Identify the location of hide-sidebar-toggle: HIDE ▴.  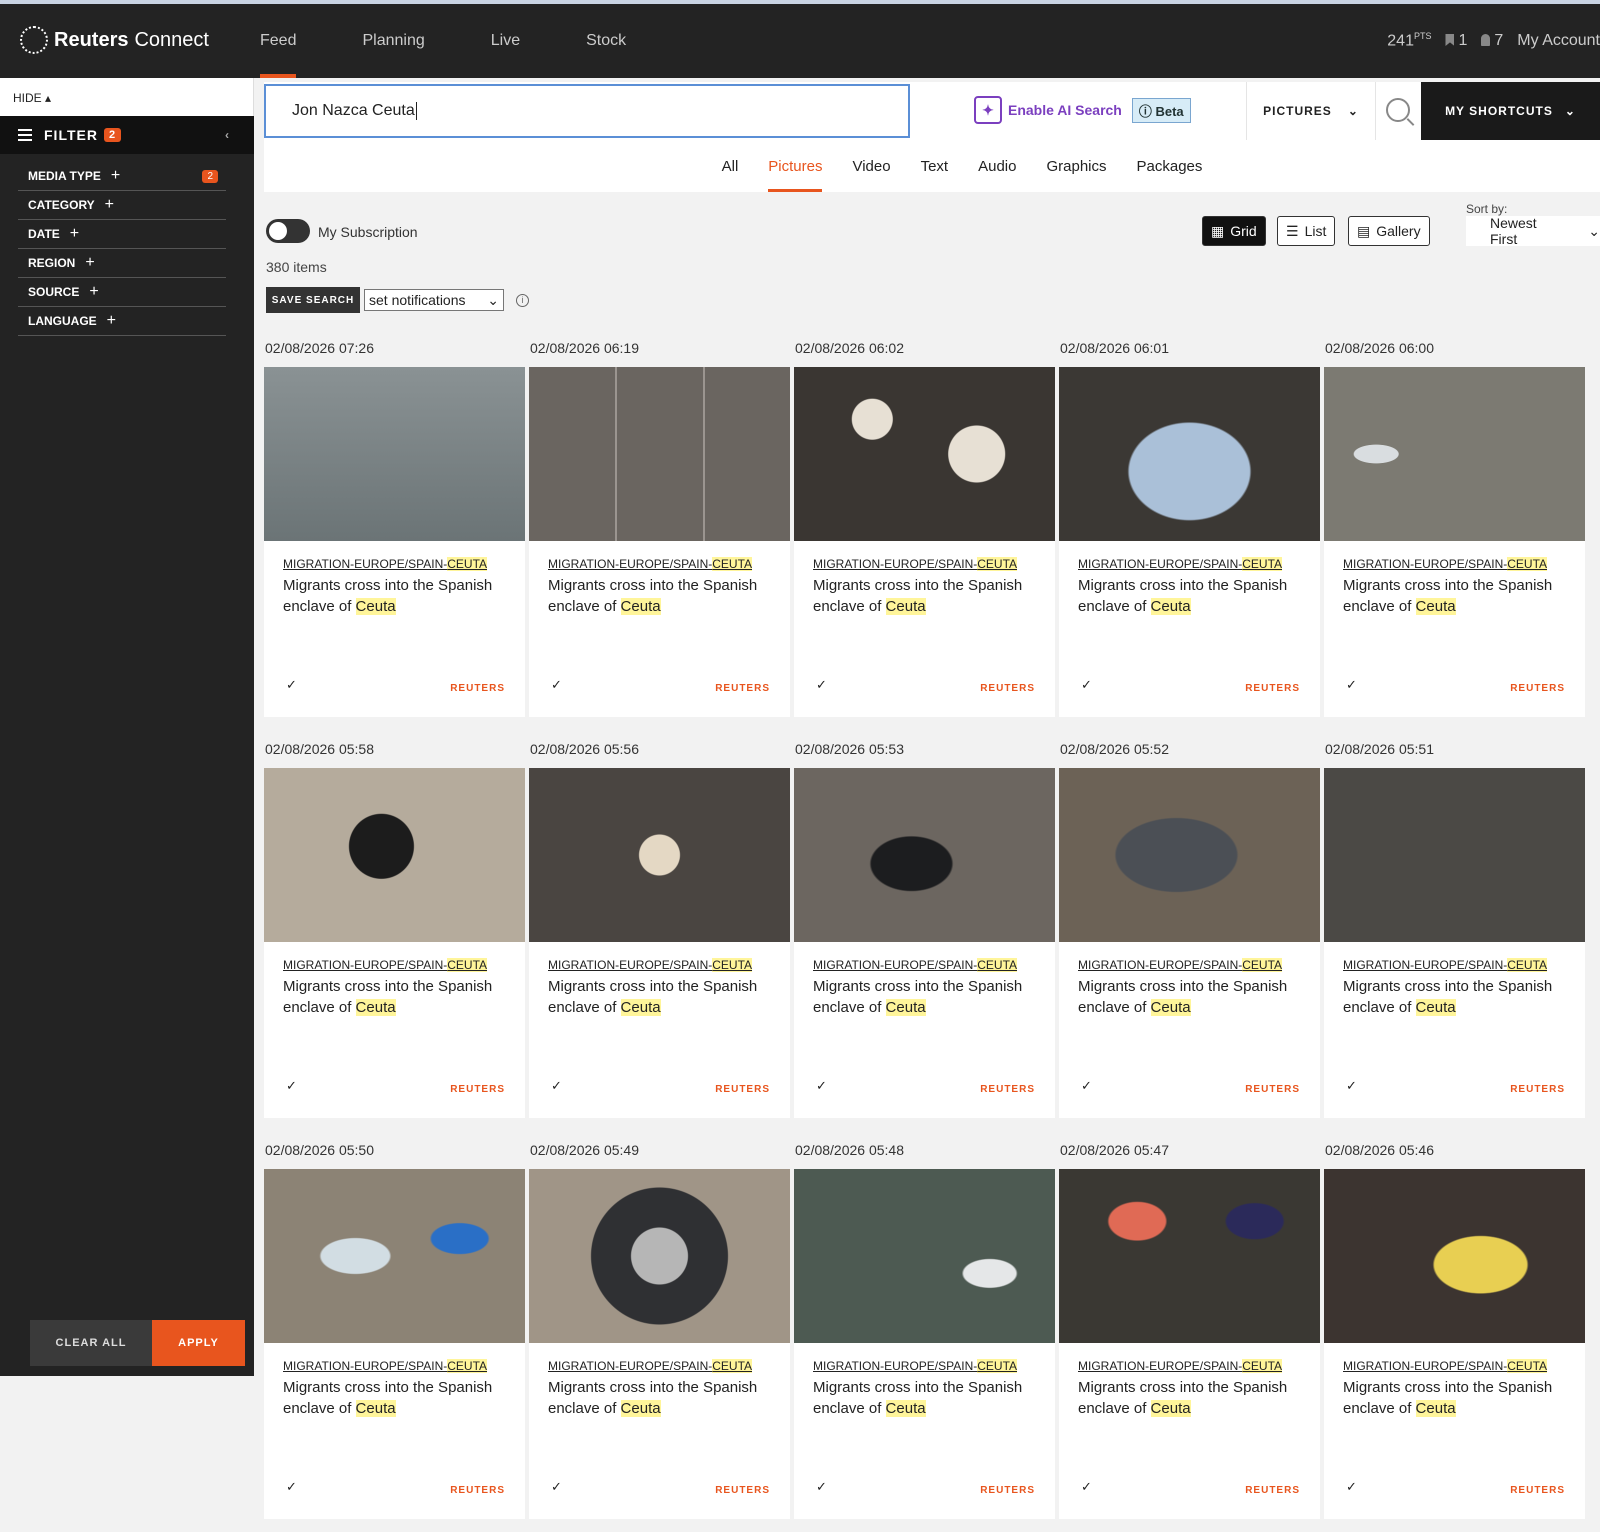
(127, 97).